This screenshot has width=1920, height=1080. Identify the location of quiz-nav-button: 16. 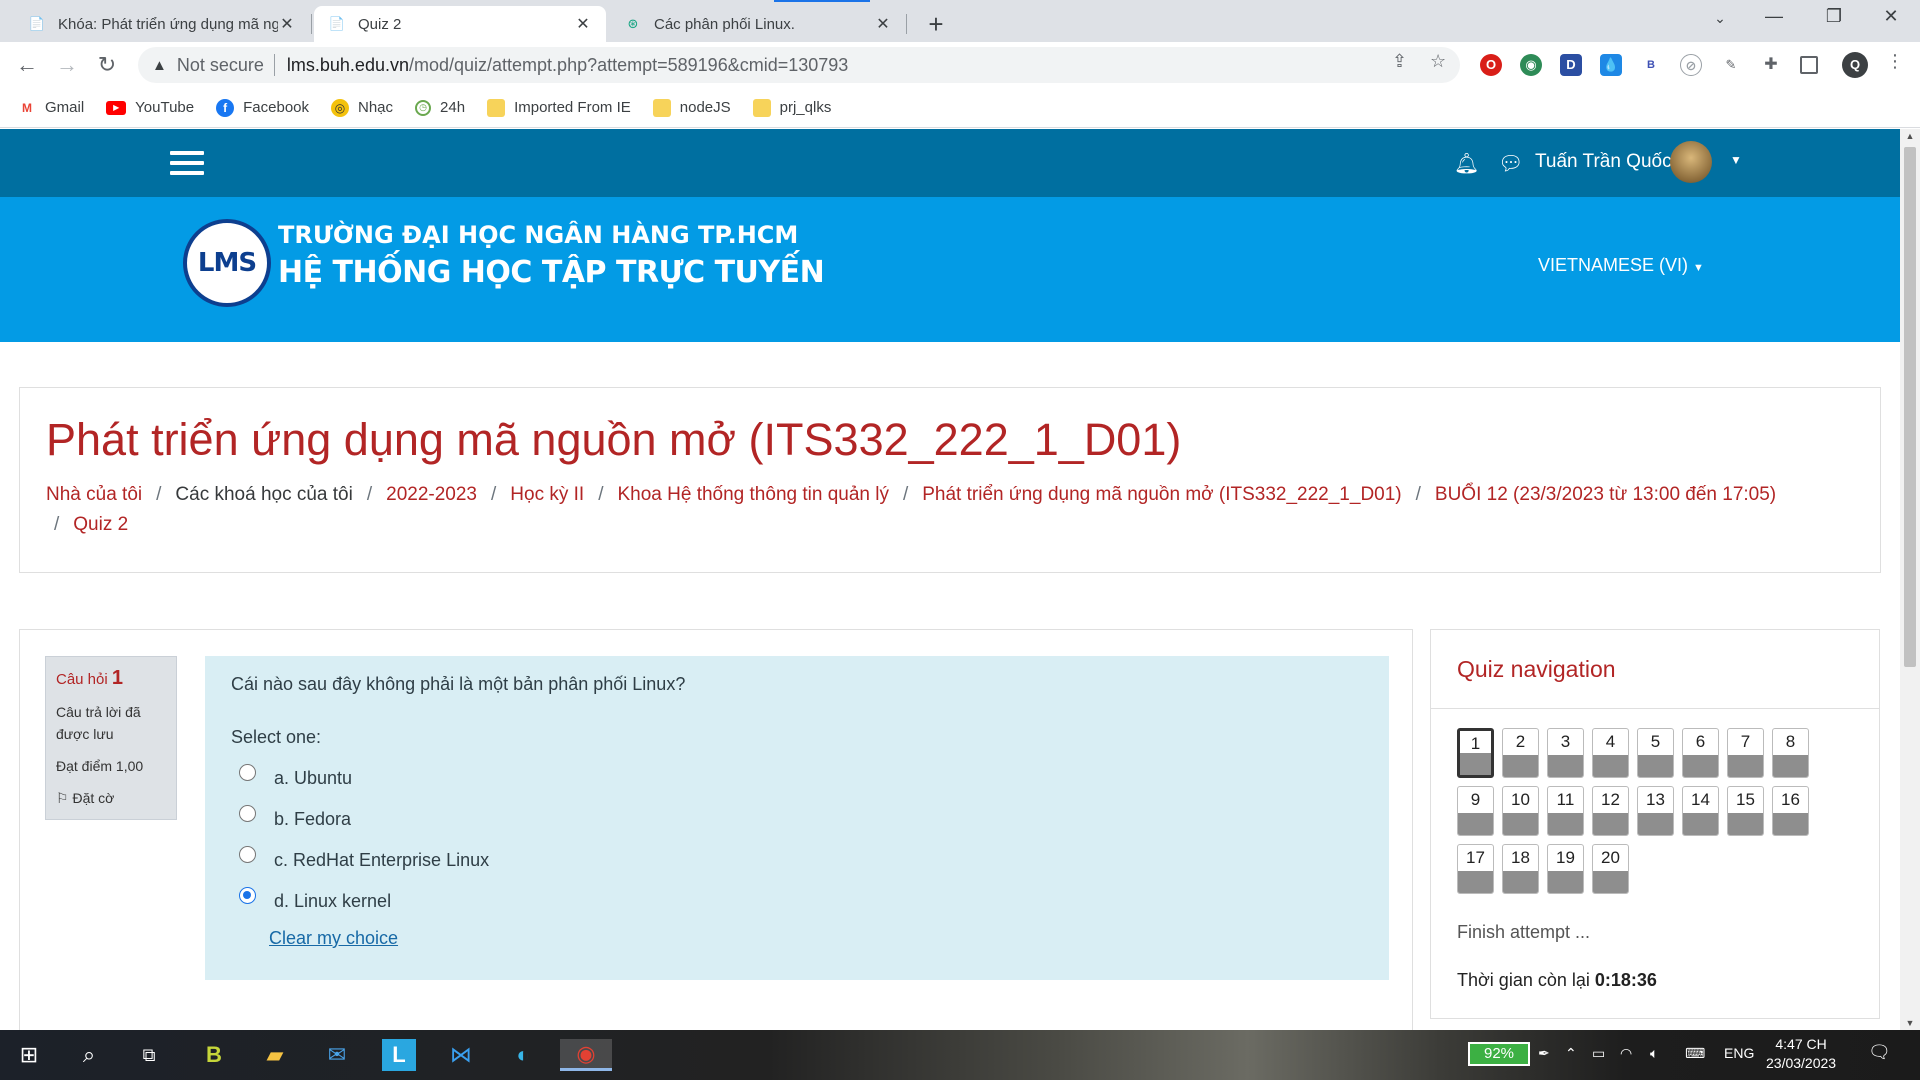
(1790, 811).